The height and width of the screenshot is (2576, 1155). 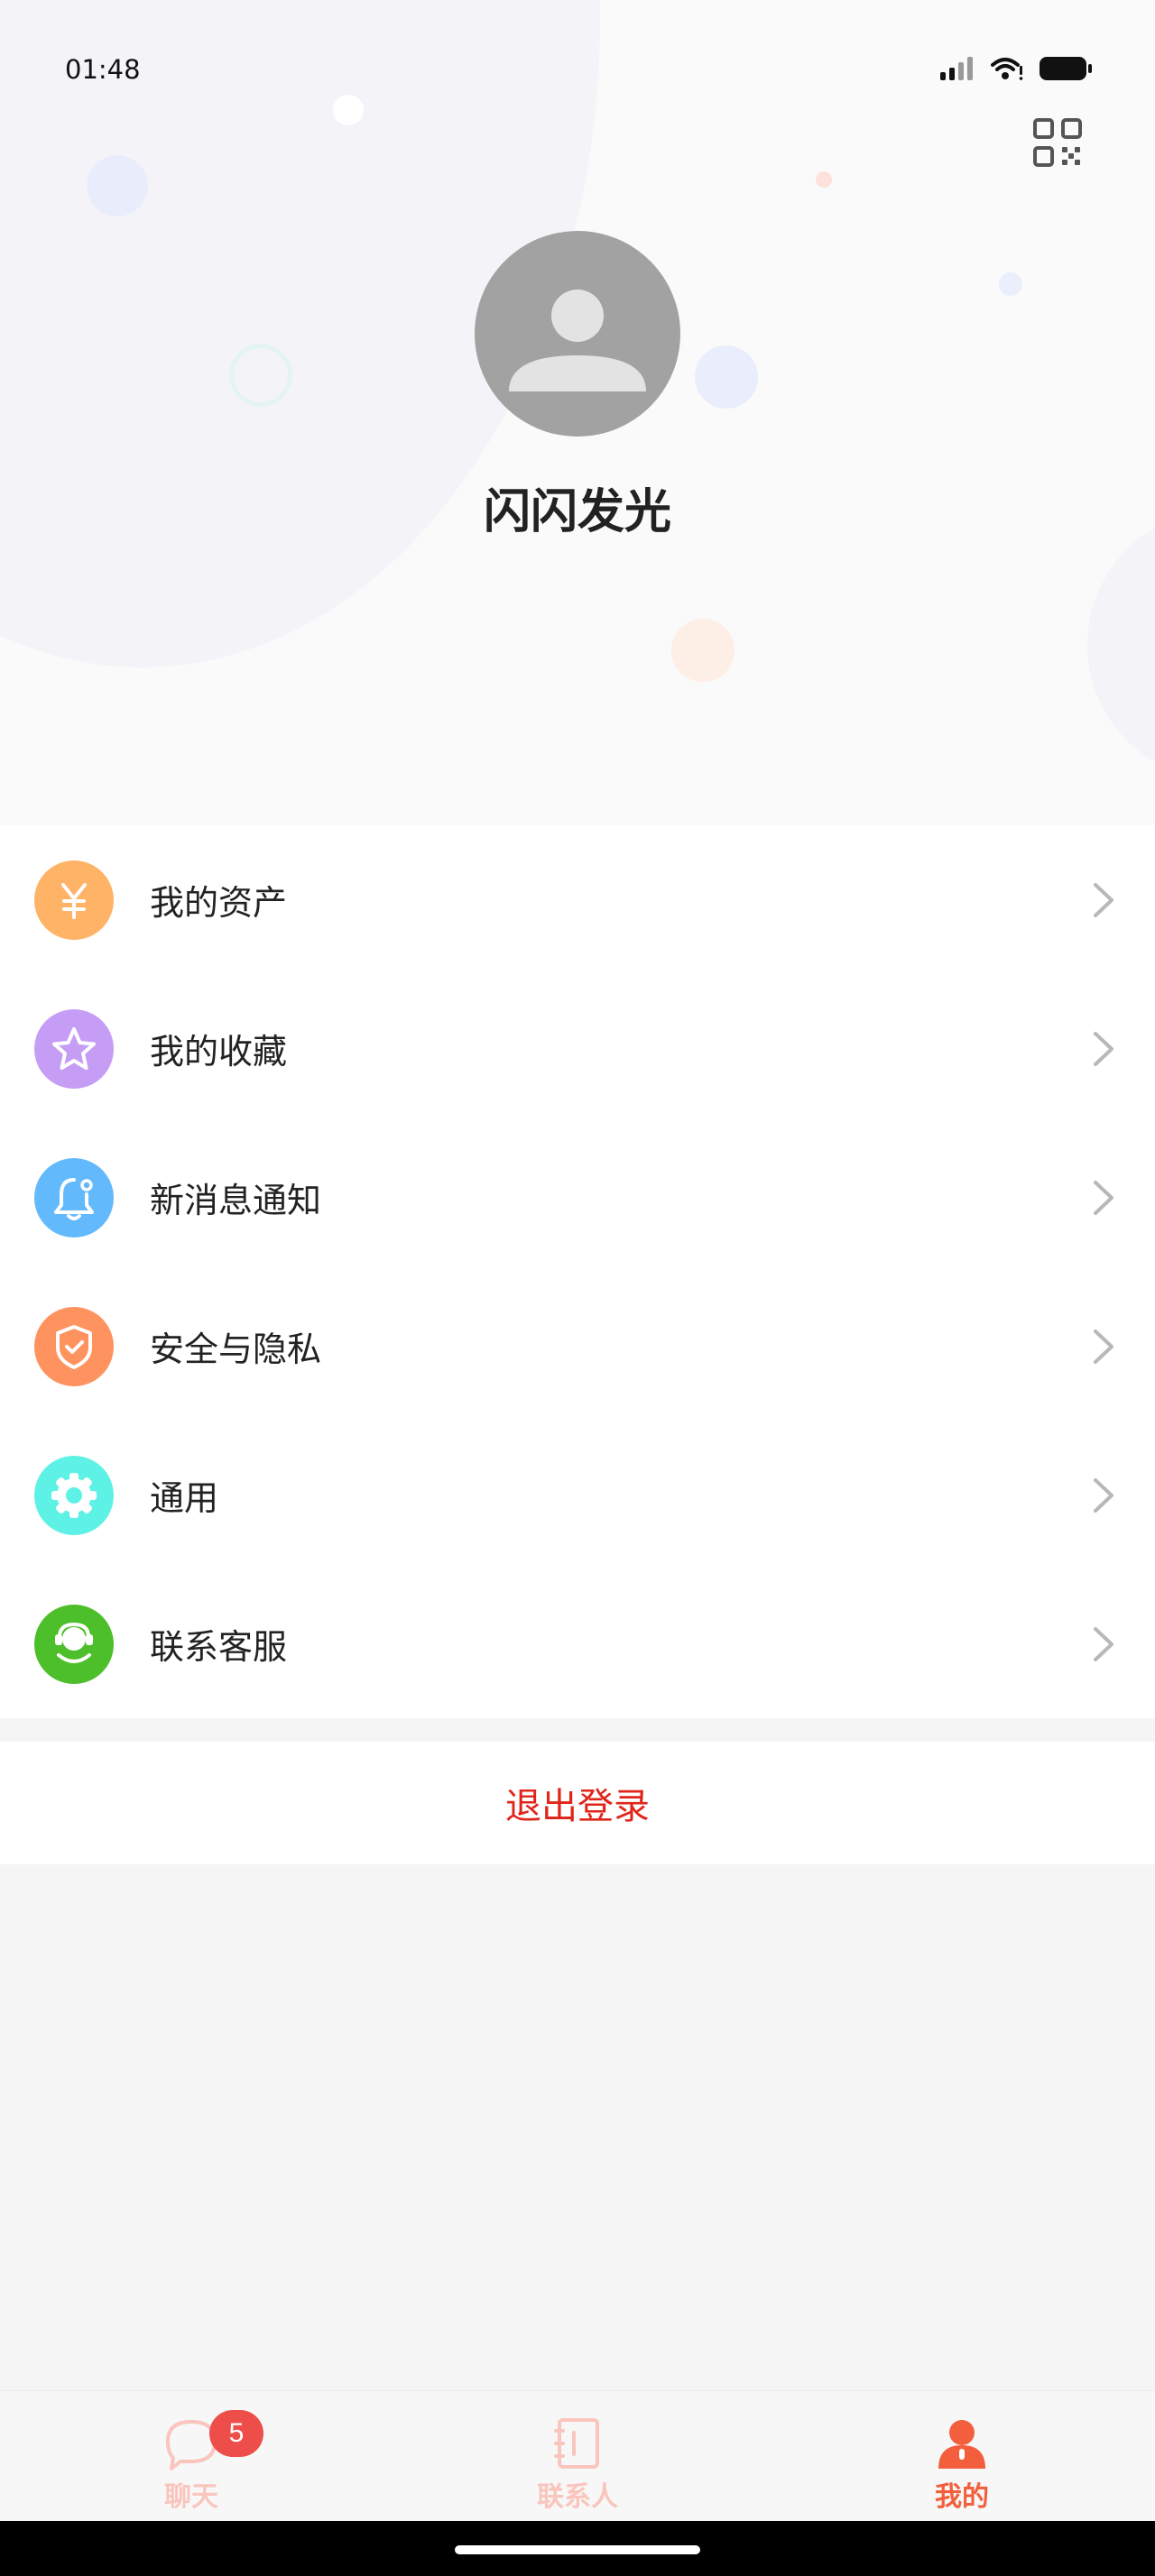 I want to click on menu-item-label: 我的收藏, so click(x=219, y=1052).